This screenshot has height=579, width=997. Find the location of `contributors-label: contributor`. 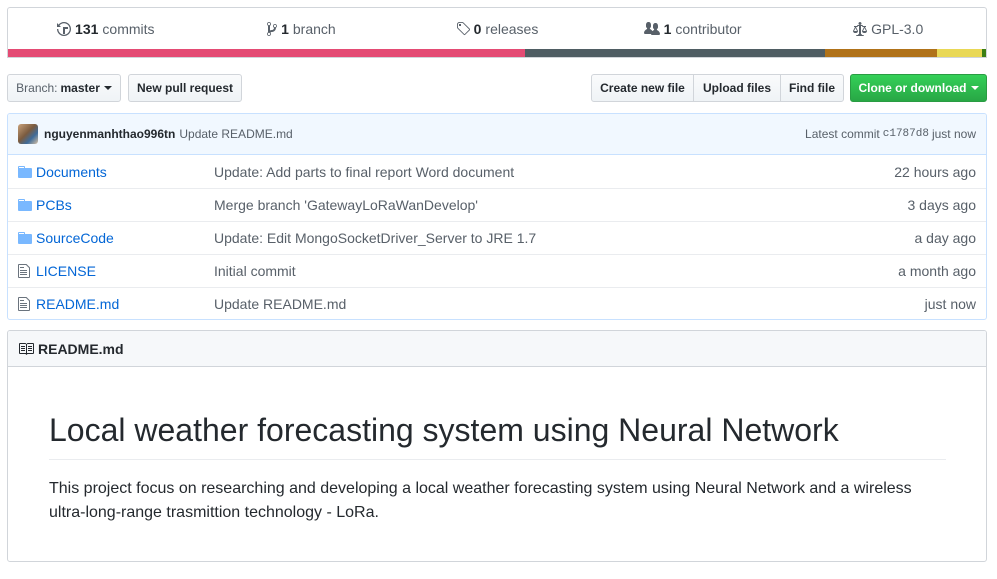

contributors-label: contributor is located at coordinates (708, 28).